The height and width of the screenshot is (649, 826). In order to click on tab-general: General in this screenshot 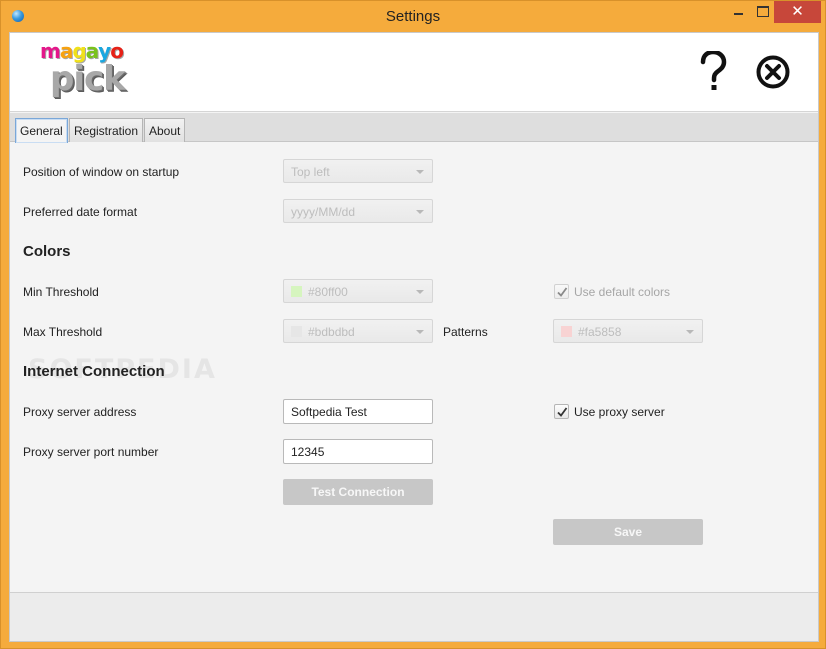, I will do `click(41, 130)`.